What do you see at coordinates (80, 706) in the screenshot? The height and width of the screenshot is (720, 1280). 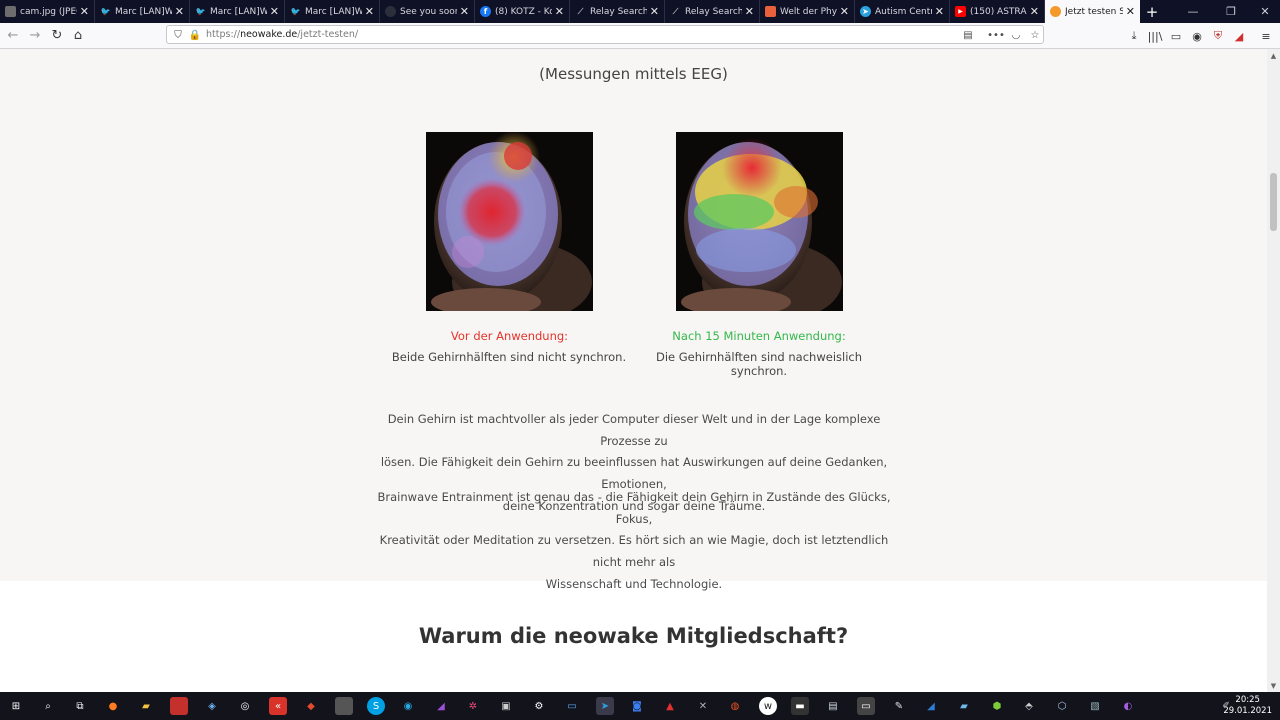 I see `task-view-icon: ⧉` at bounding box center [80, 706].